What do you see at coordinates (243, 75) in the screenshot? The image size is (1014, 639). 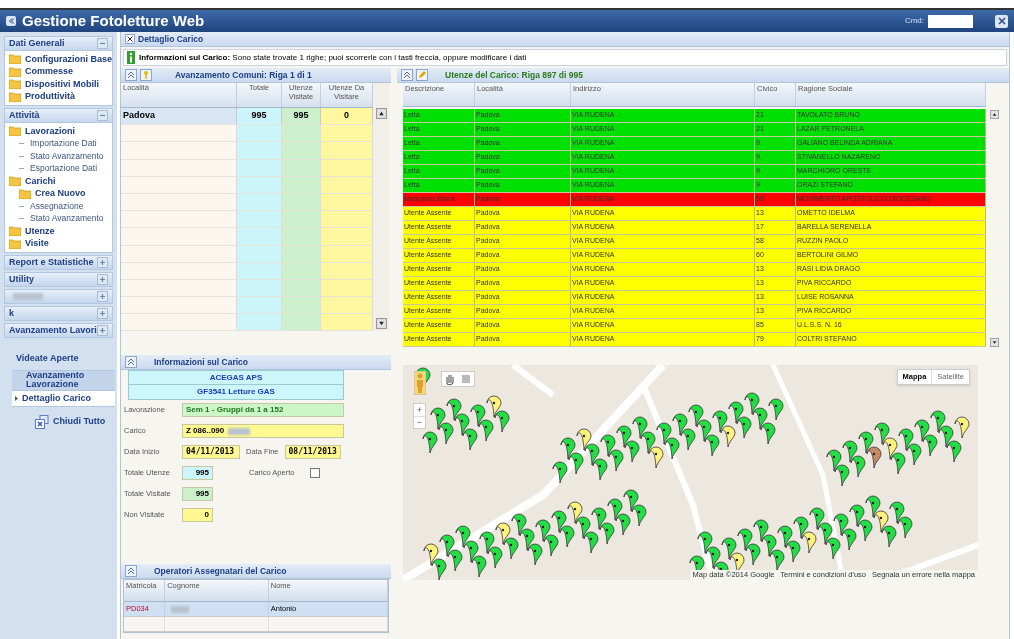 I see `panel-title: Avanzamento Comuni: Riga 1 di 1` at bounding box center [243, 75].